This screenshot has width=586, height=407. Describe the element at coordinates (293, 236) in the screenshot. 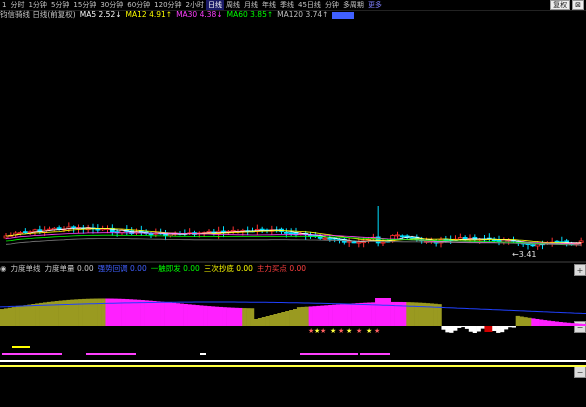

I see `moving-average-lines` at that location.